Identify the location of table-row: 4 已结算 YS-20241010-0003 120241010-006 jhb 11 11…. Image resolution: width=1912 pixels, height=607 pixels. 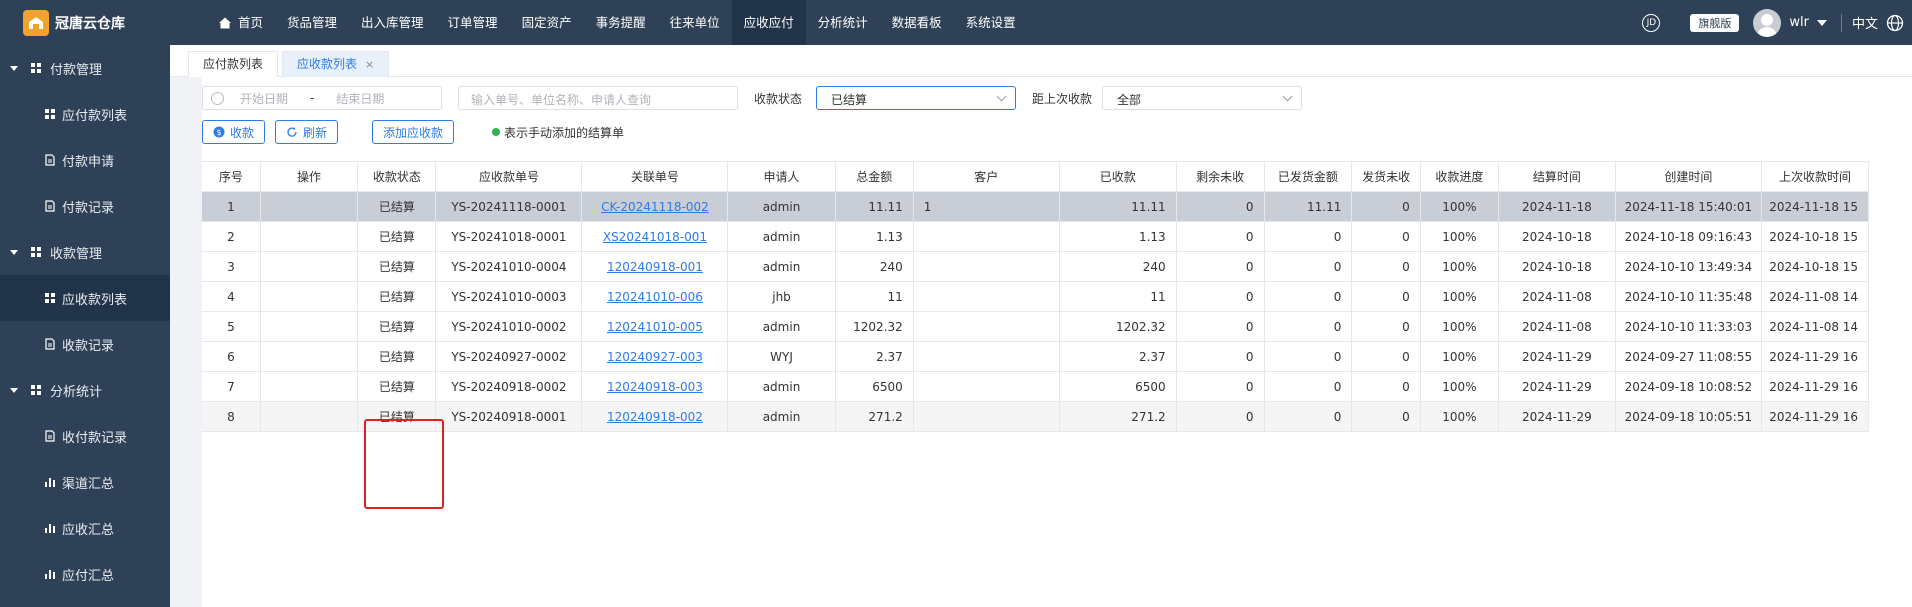
(1036, 297).